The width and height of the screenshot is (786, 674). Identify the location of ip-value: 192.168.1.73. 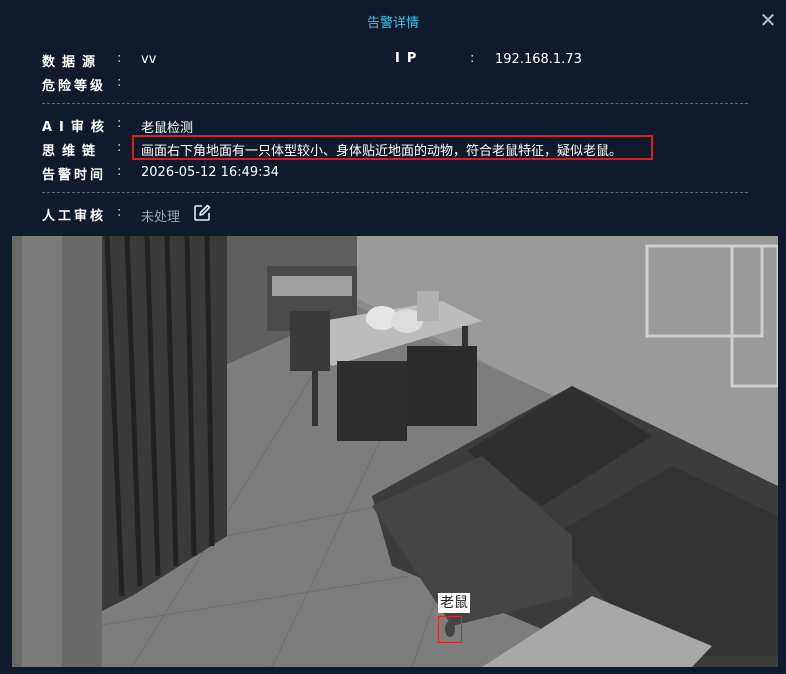
(538, 59).